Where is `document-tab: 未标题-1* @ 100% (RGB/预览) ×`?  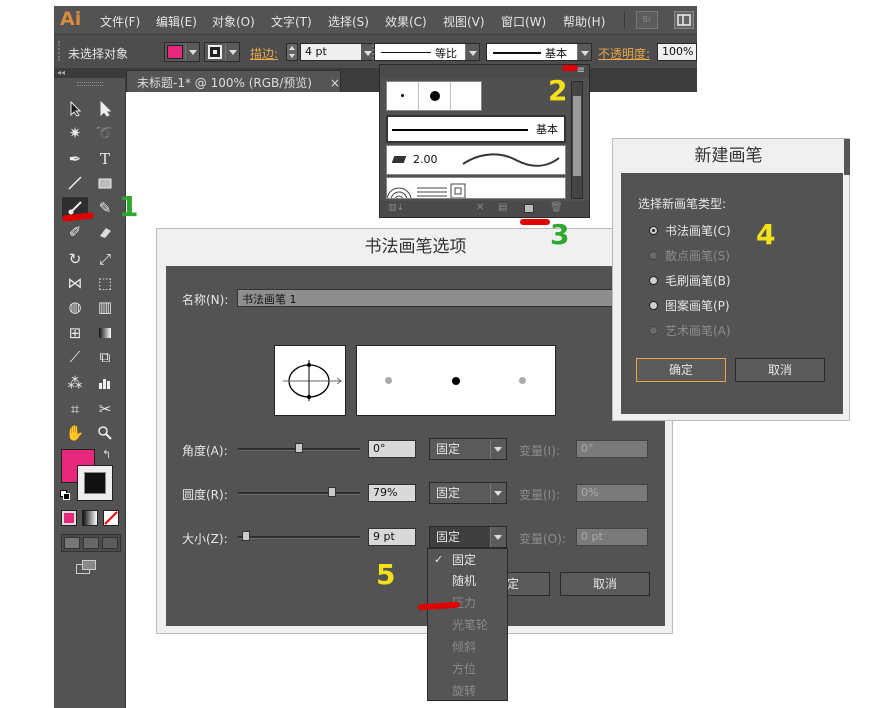
document-tab: 未标题-1* @ 100% (RGB/预览) × is located at coordinates (233, 81).